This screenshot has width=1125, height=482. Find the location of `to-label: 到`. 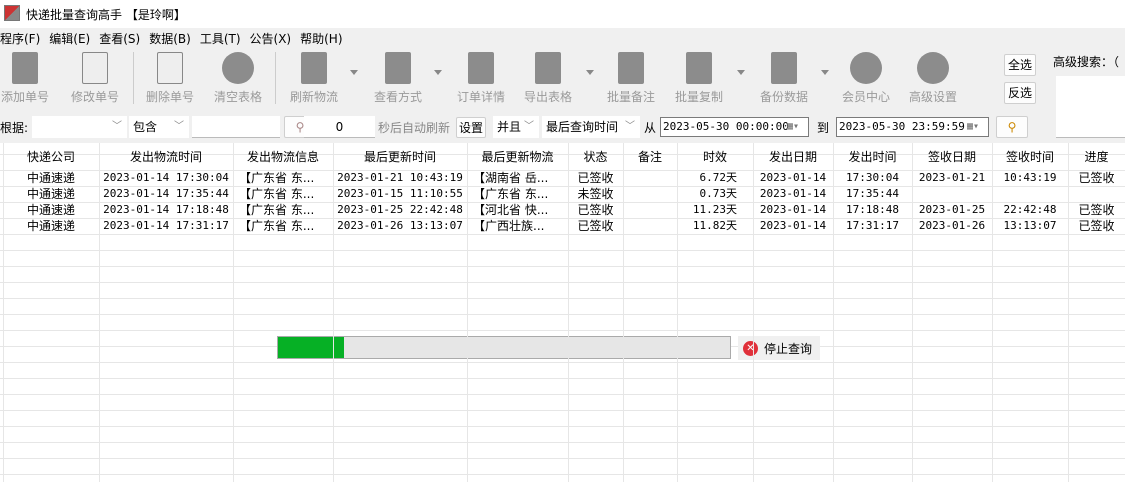

to-label: 到 is located at coordinates (823, 128).